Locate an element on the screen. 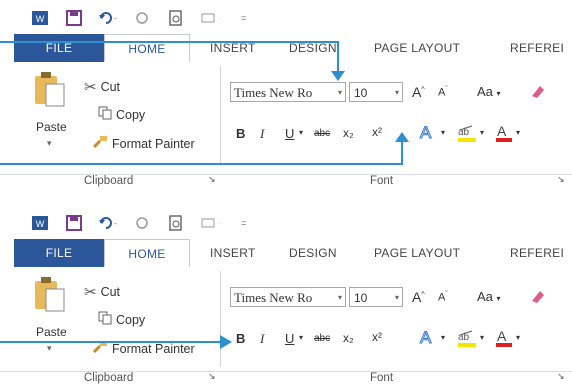 The image size is (572, 390). word-app-icon: W is located at coordinates (40, 223).